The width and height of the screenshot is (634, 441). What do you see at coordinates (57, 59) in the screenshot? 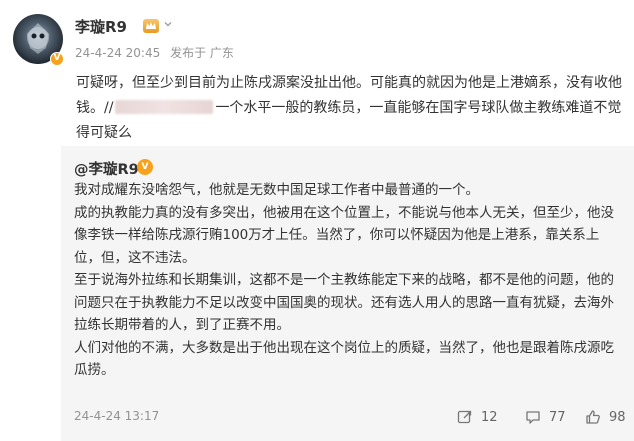
I see `verified-badge-icon: V` at bounding box center [57, 59].